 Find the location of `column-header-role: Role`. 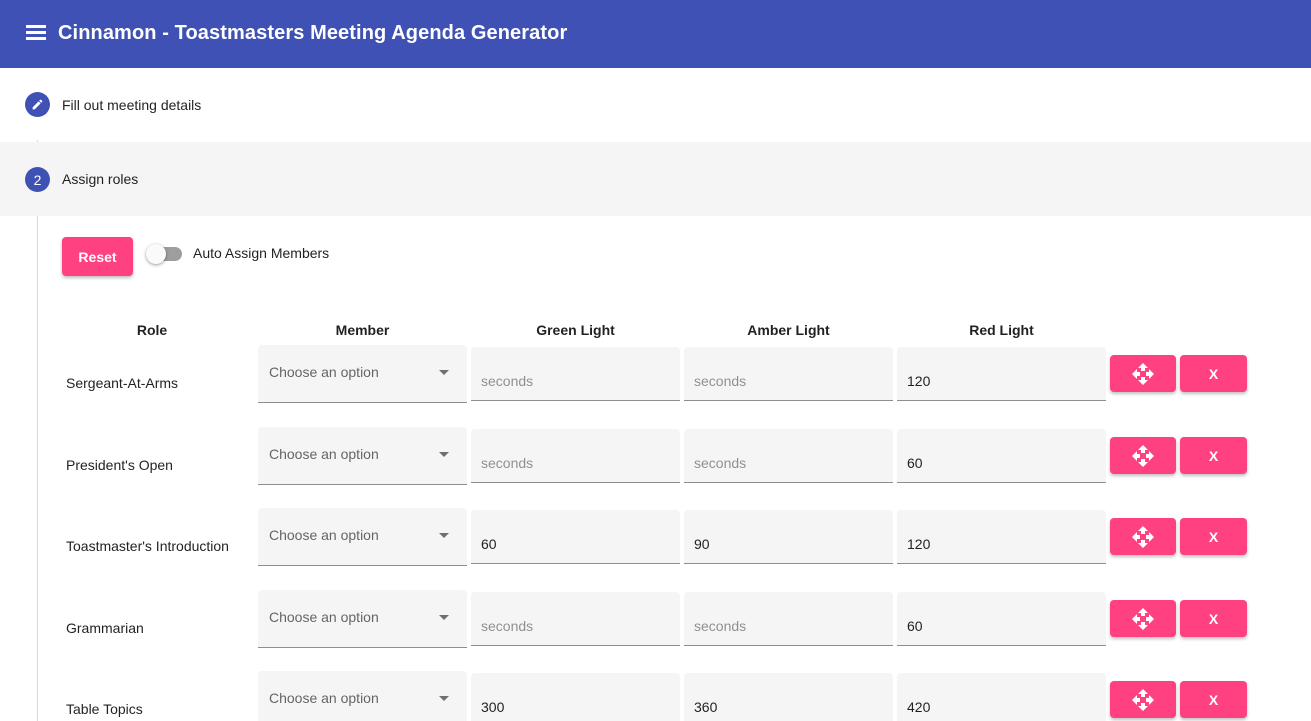

column-header-role: Role is located at coordinates (152, 330).